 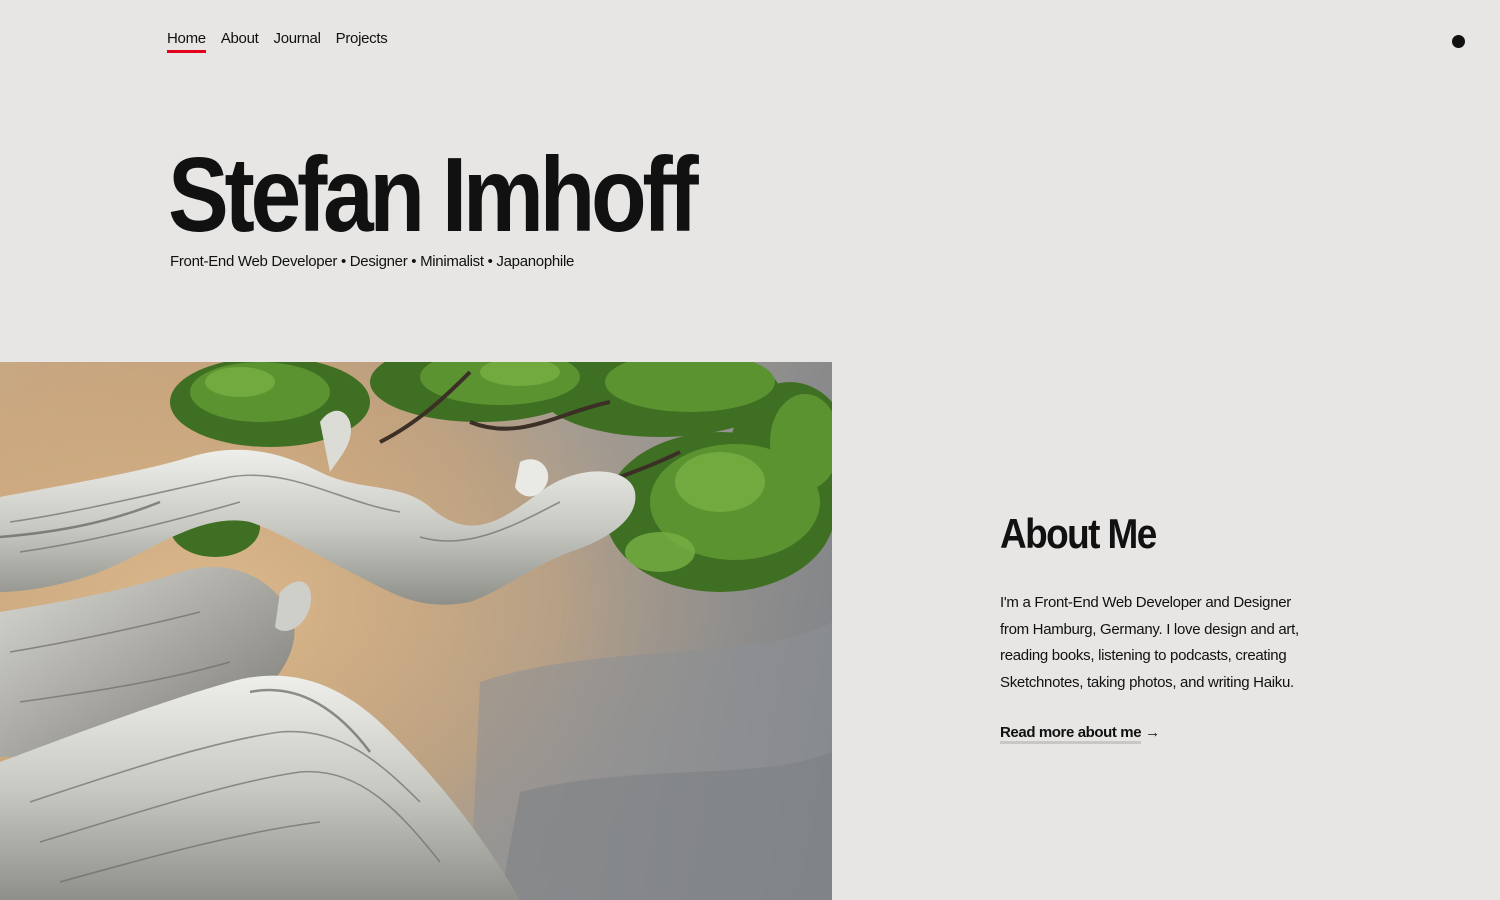 I want to click on page-title: Stefan Imhoff, so click(x=433, y=195).